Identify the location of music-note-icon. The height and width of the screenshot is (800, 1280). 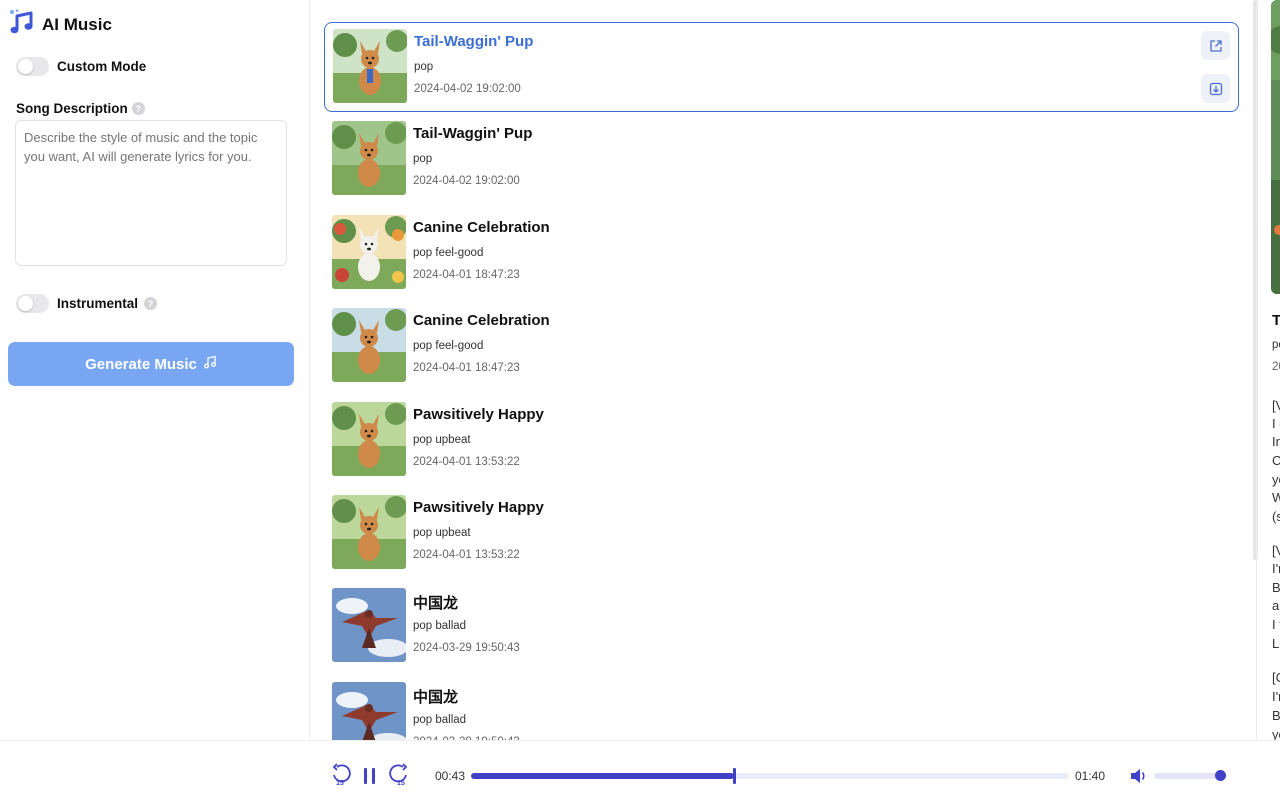
(210, 364).